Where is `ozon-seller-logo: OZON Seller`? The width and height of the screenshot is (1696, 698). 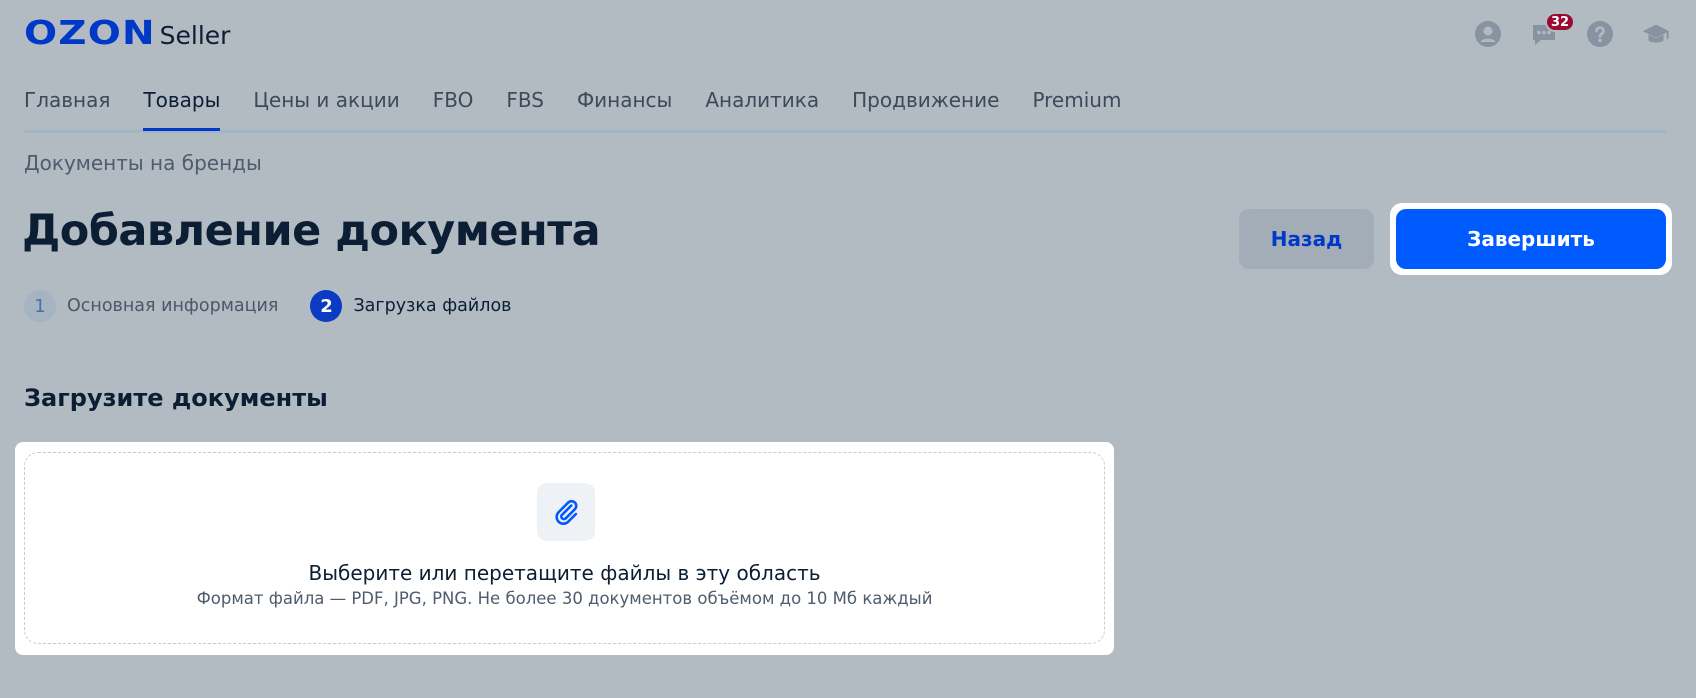 ozon-seller-logo: OZON Seller is located at coordinates (127, 32).